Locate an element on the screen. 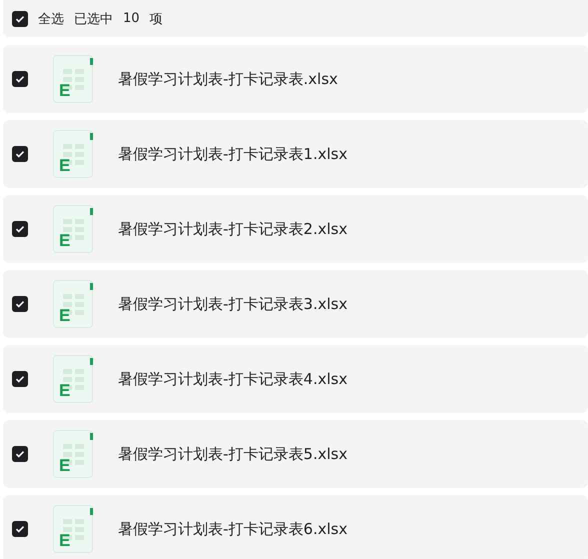 This screenshot has width=588, height=559. selected-count: 10 is located at coordinates (131, 18).